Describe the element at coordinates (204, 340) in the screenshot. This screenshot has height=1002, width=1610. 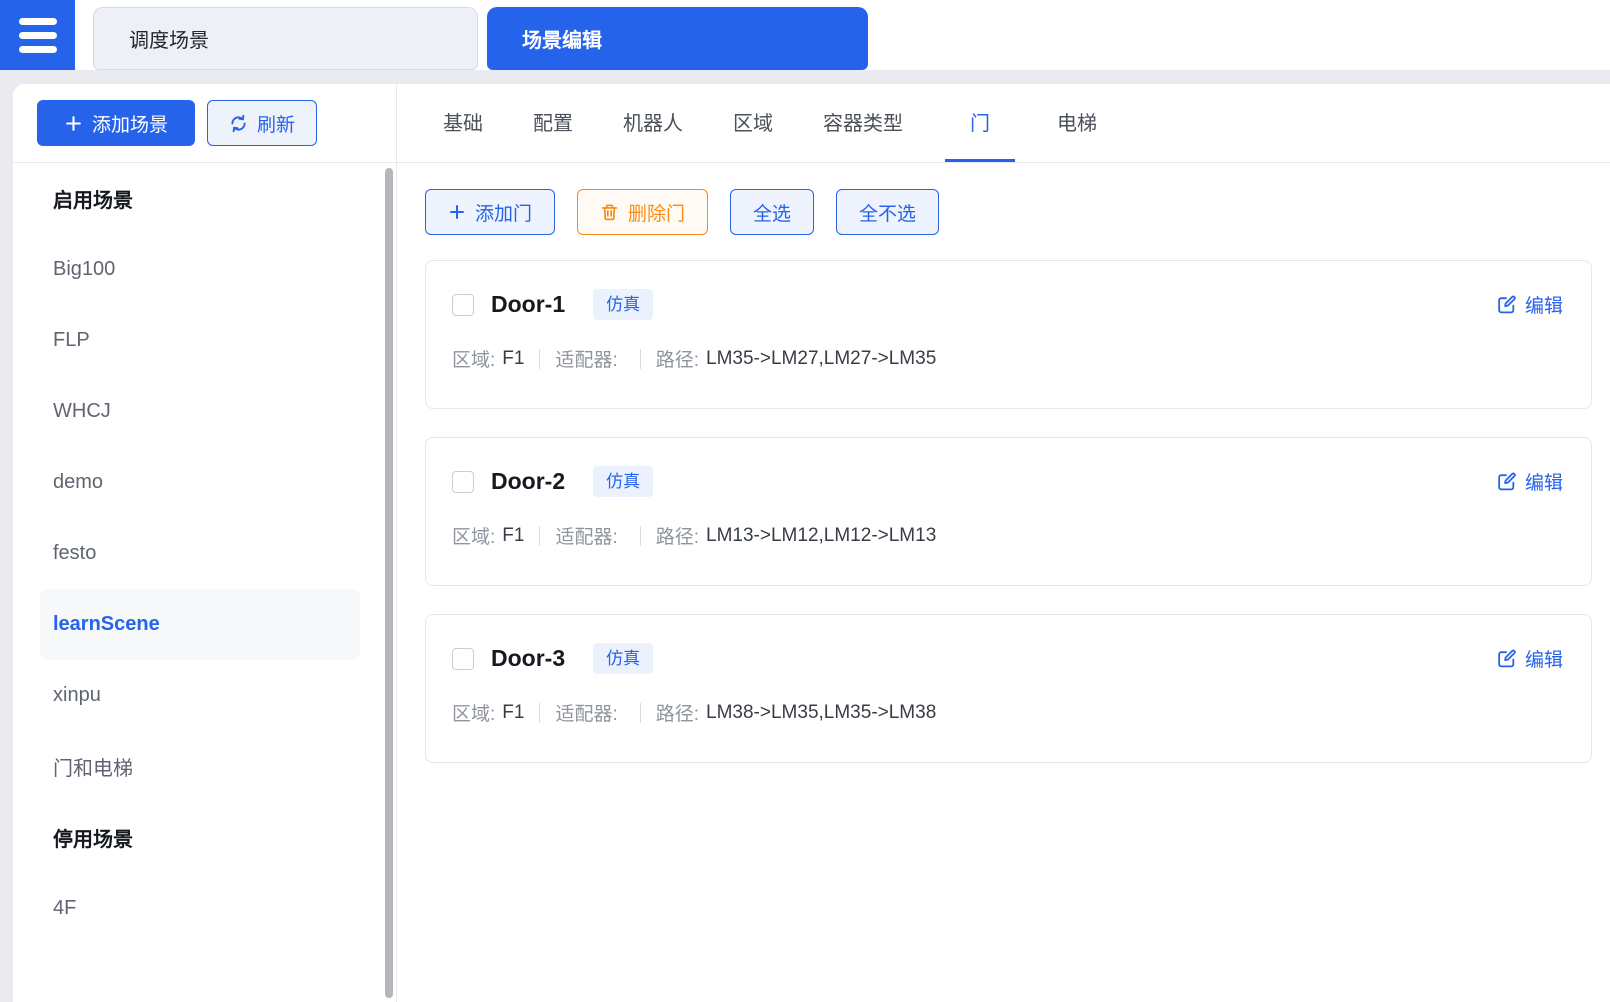
I see `sidebar-item-flp: FLP` at that location.